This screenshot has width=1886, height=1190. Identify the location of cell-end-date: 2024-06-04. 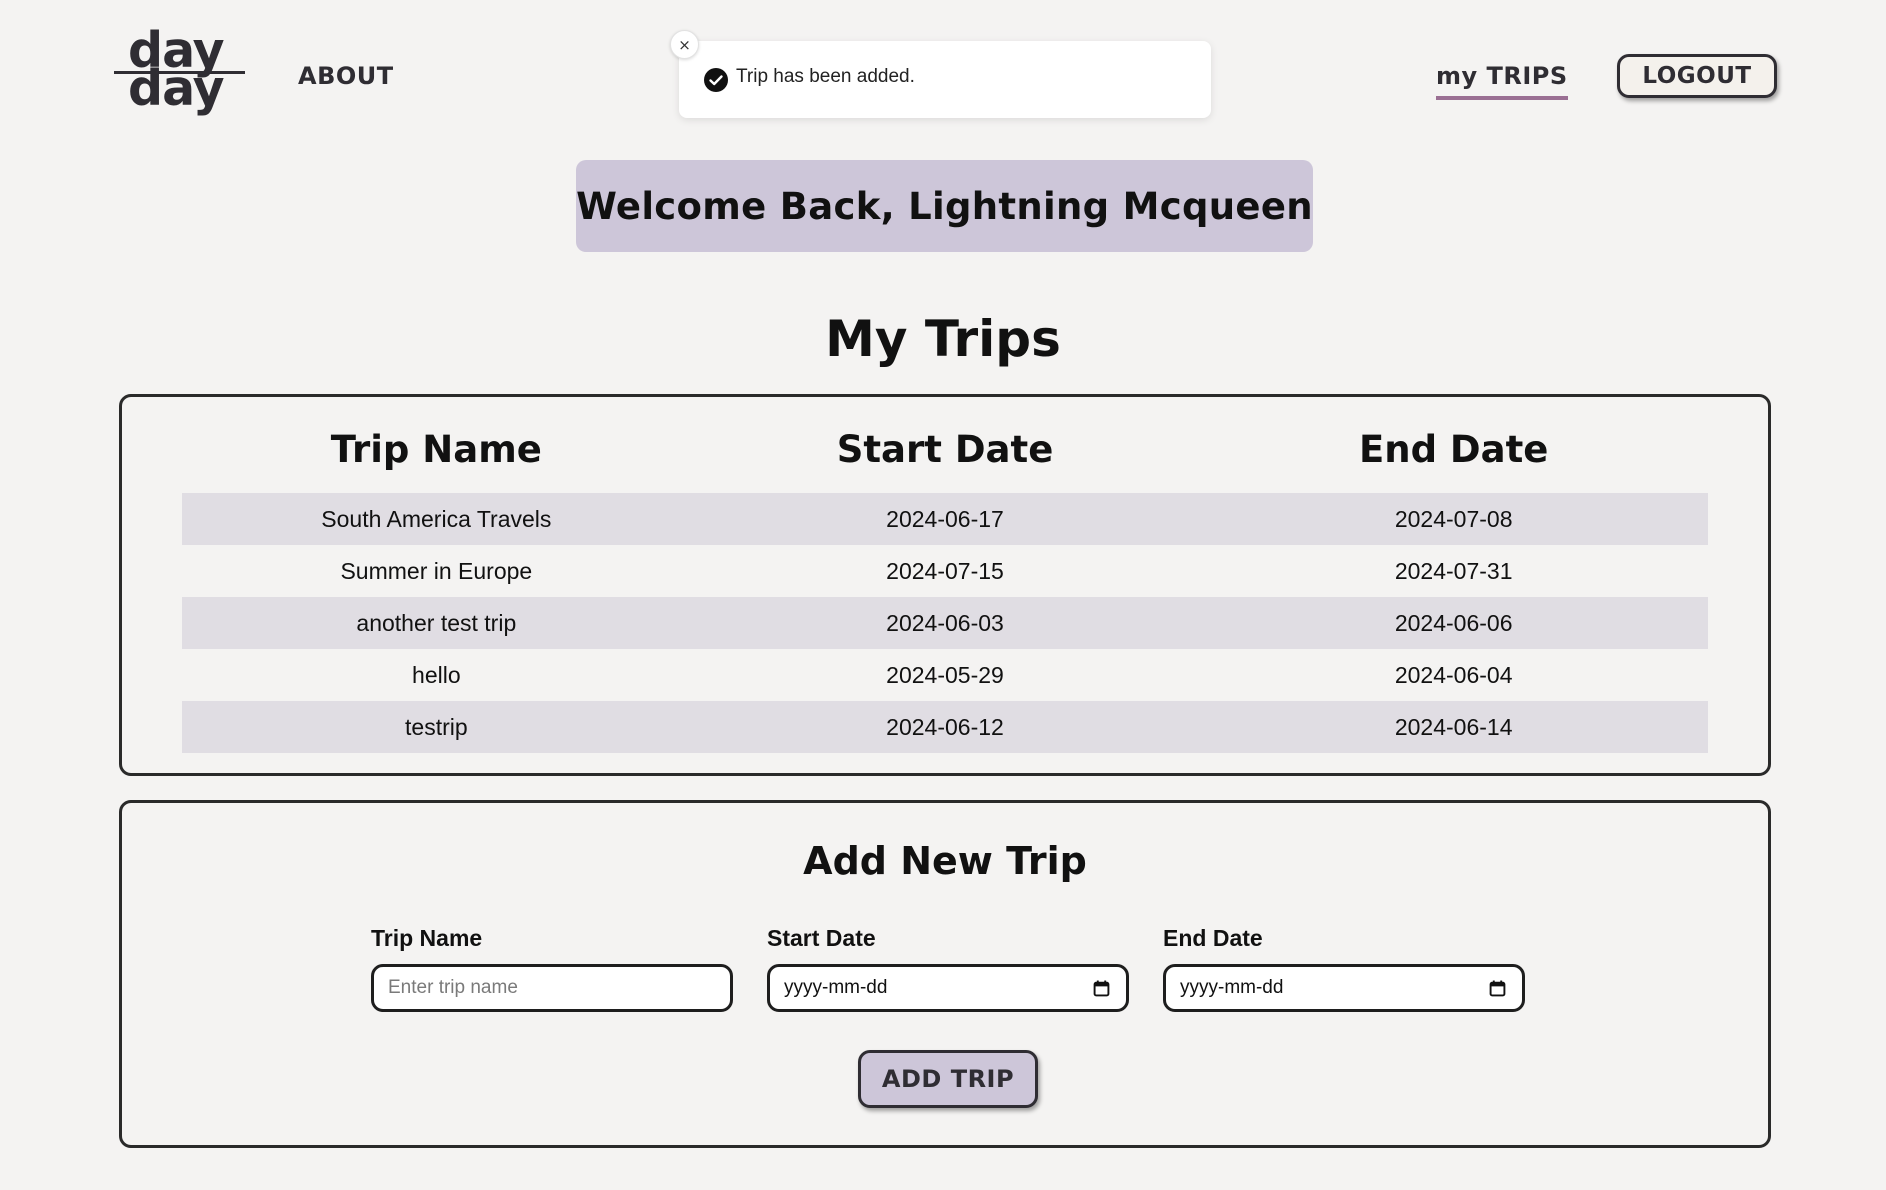
(1453, 674).